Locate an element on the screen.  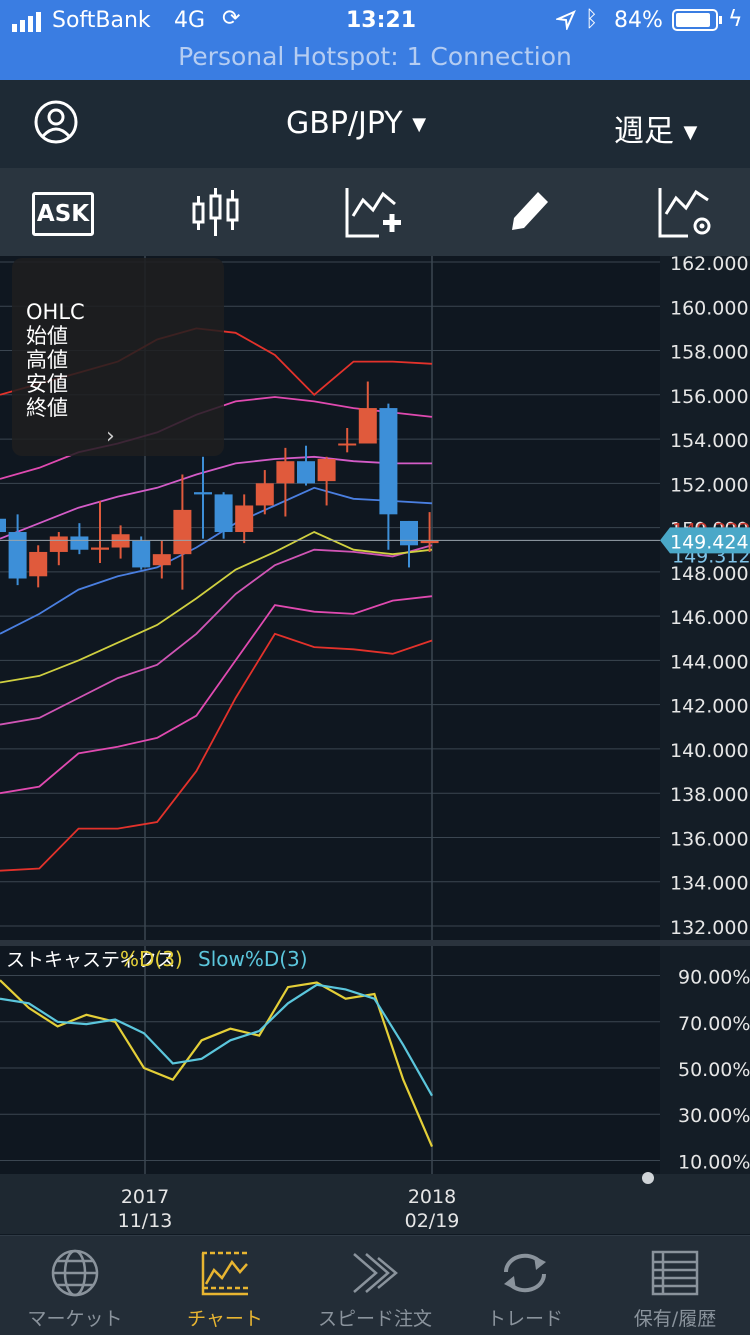
stoch-tick-label: 50.00% is located at coordinates (714, 1070).